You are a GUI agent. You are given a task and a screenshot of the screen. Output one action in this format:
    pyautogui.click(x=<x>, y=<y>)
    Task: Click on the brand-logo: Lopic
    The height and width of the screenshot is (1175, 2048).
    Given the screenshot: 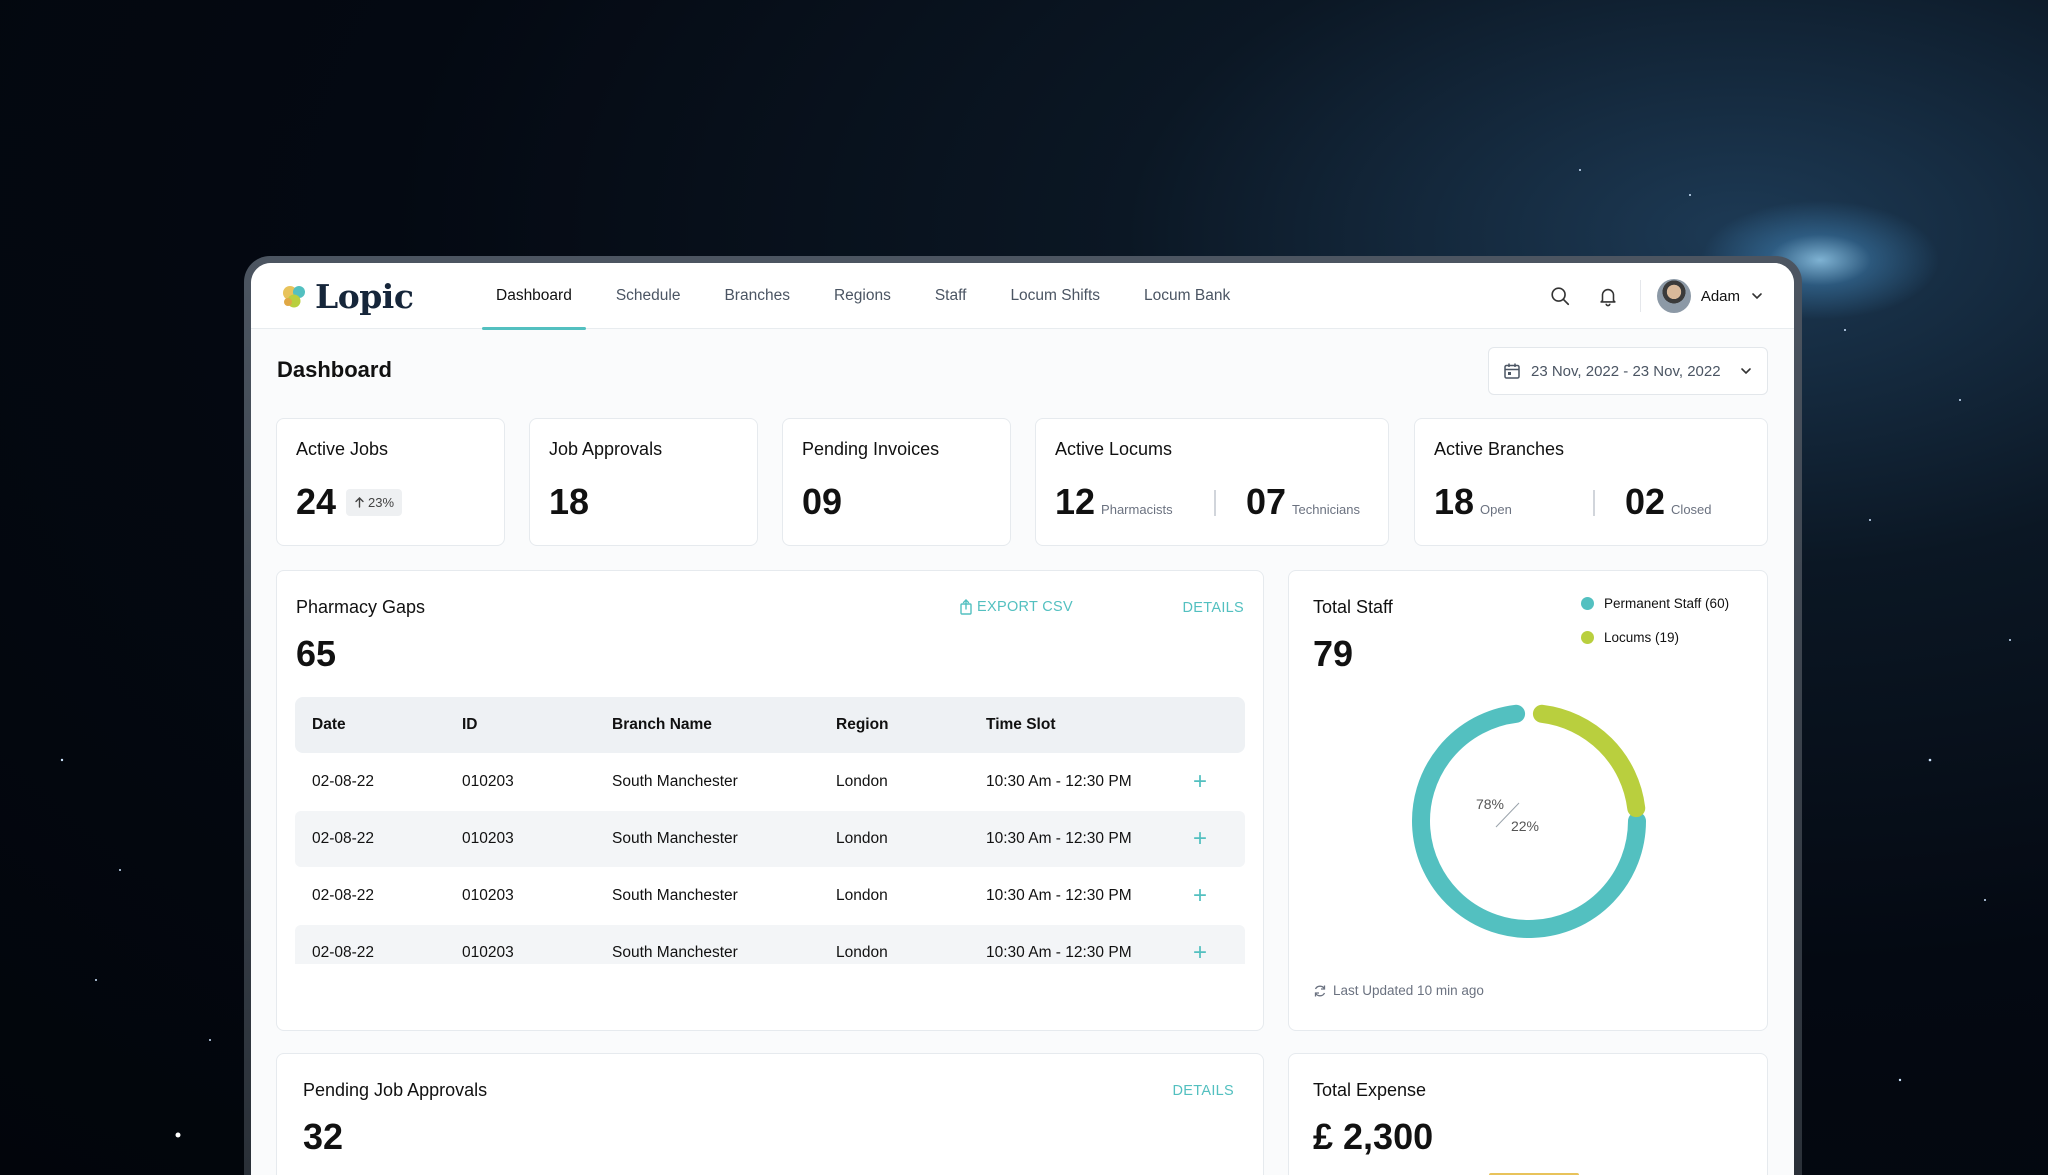 What is the action you would take?
    pyautogui.click(x=346, y=296)
    